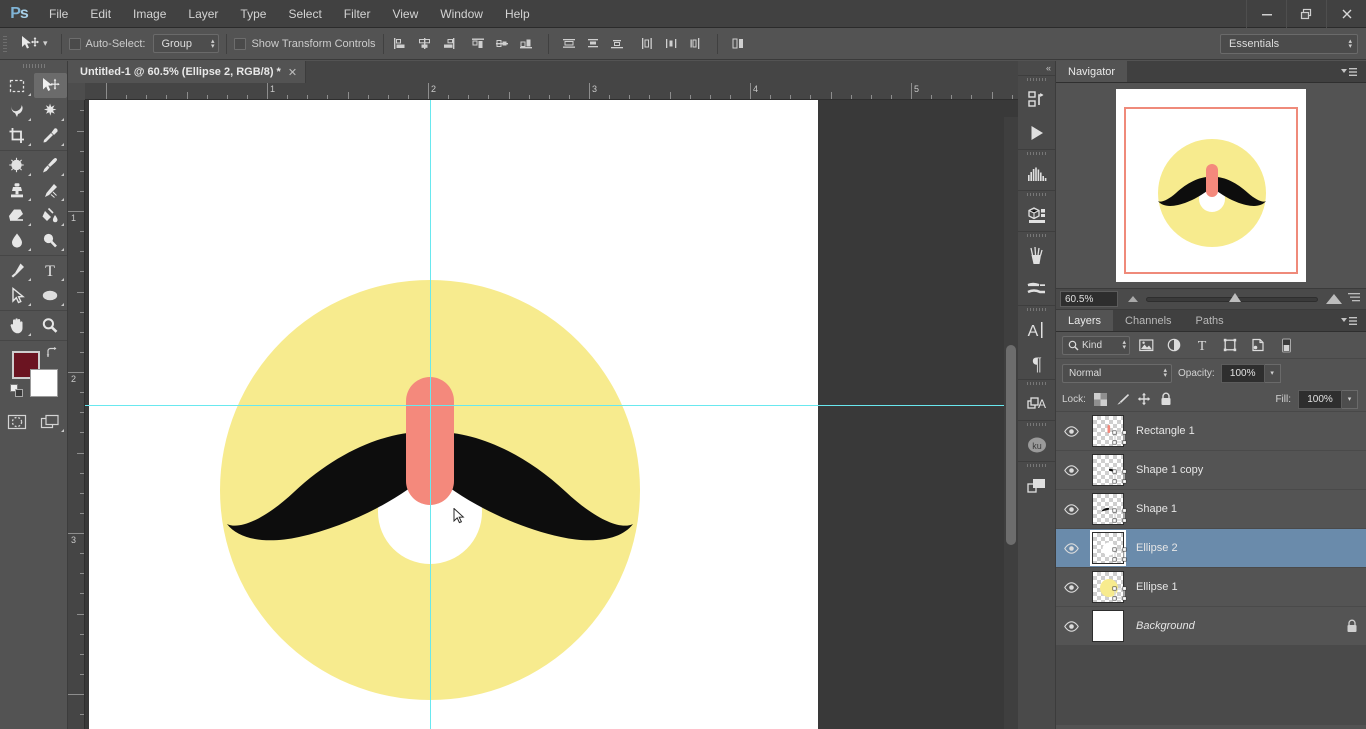 The image size is (1366, 729). Describe the element at coordinates (1234, 431) in the screenshot. I see `layer-name: Rectangle 1` at that location.